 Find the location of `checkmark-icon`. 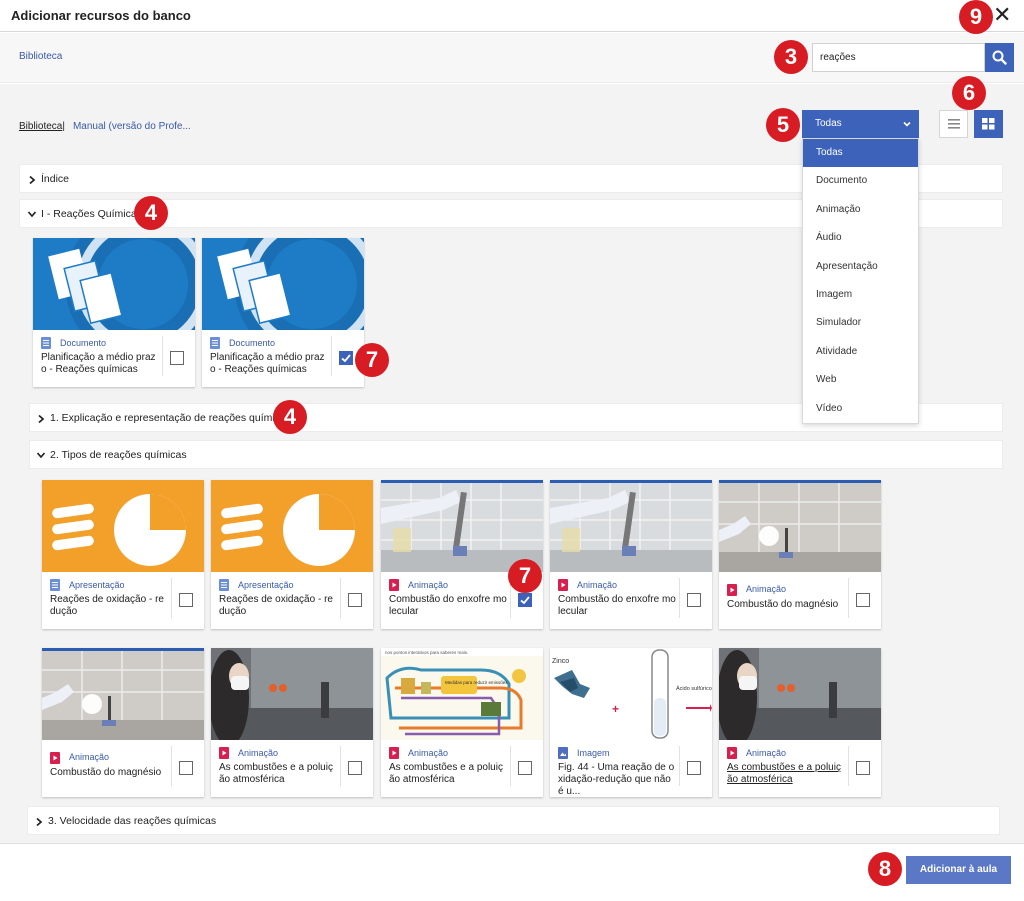

checkmark-icon is located at coordinates (525, 600).